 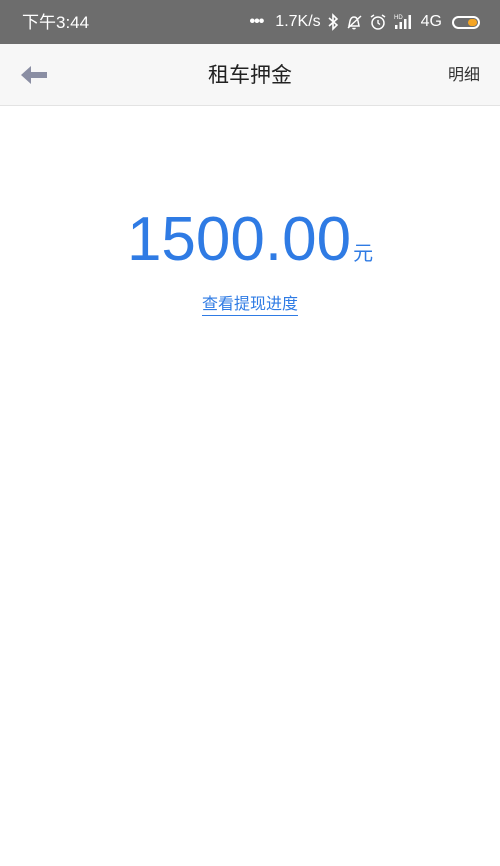 I want to click on mute-icon, so click(x=354, y=22).